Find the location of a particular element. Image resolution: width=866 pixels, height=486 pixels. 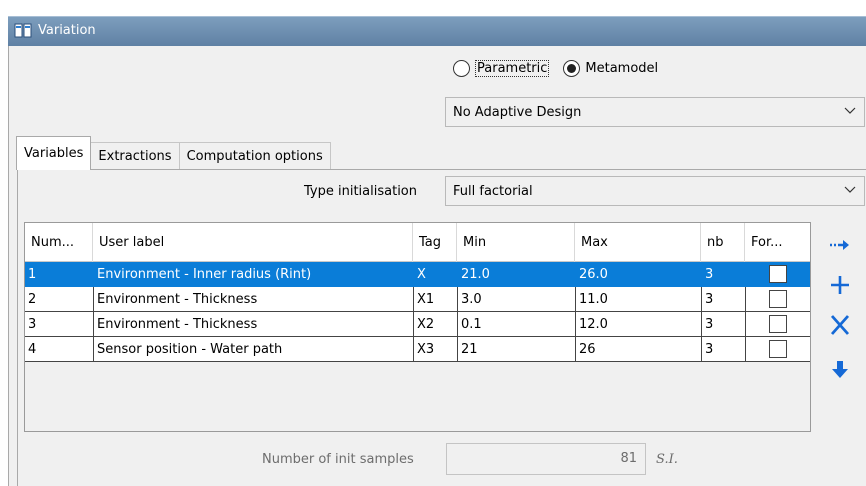

adaptive-design-value: No Adaptive Design is located at coordinates (517, 112).